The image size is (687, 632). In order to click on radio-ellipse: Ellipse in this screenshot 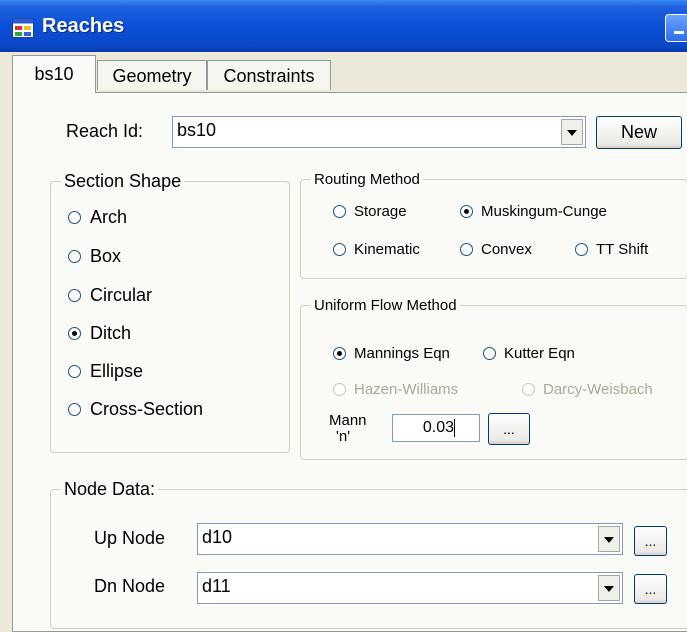, I will do `click(105, 371)`.